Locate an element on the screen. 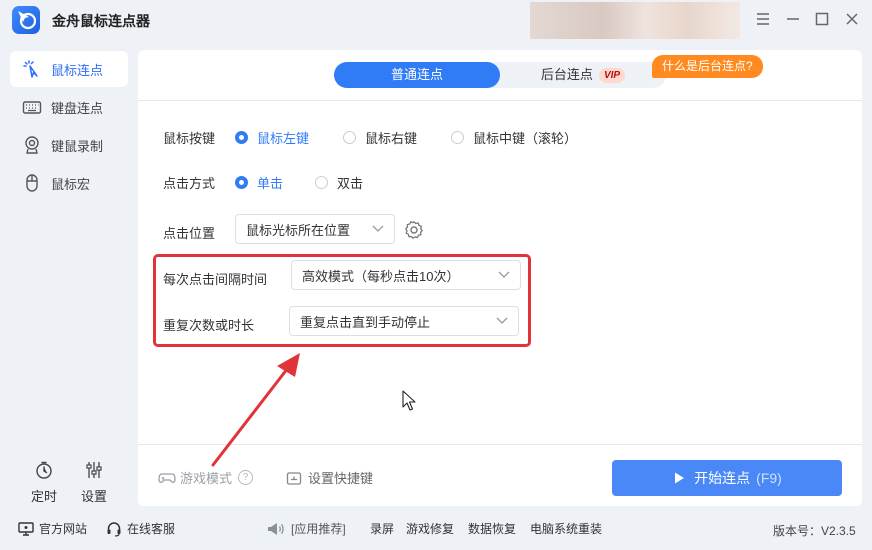  shortcut-settings-button: 设置快捷键 is located at coordinates (329, 477).